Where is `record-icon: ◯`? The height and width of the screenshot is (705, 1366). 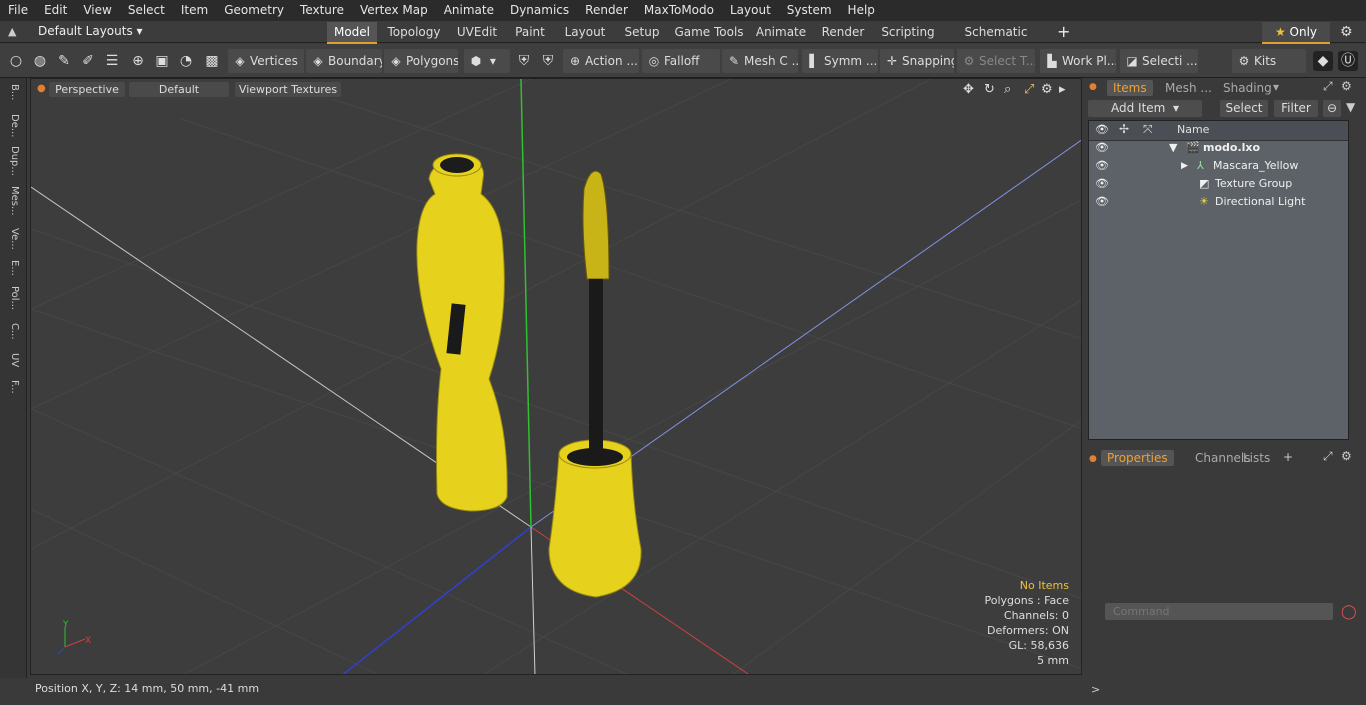
record-icon: ◯ is located at coordinates (1349, 612).